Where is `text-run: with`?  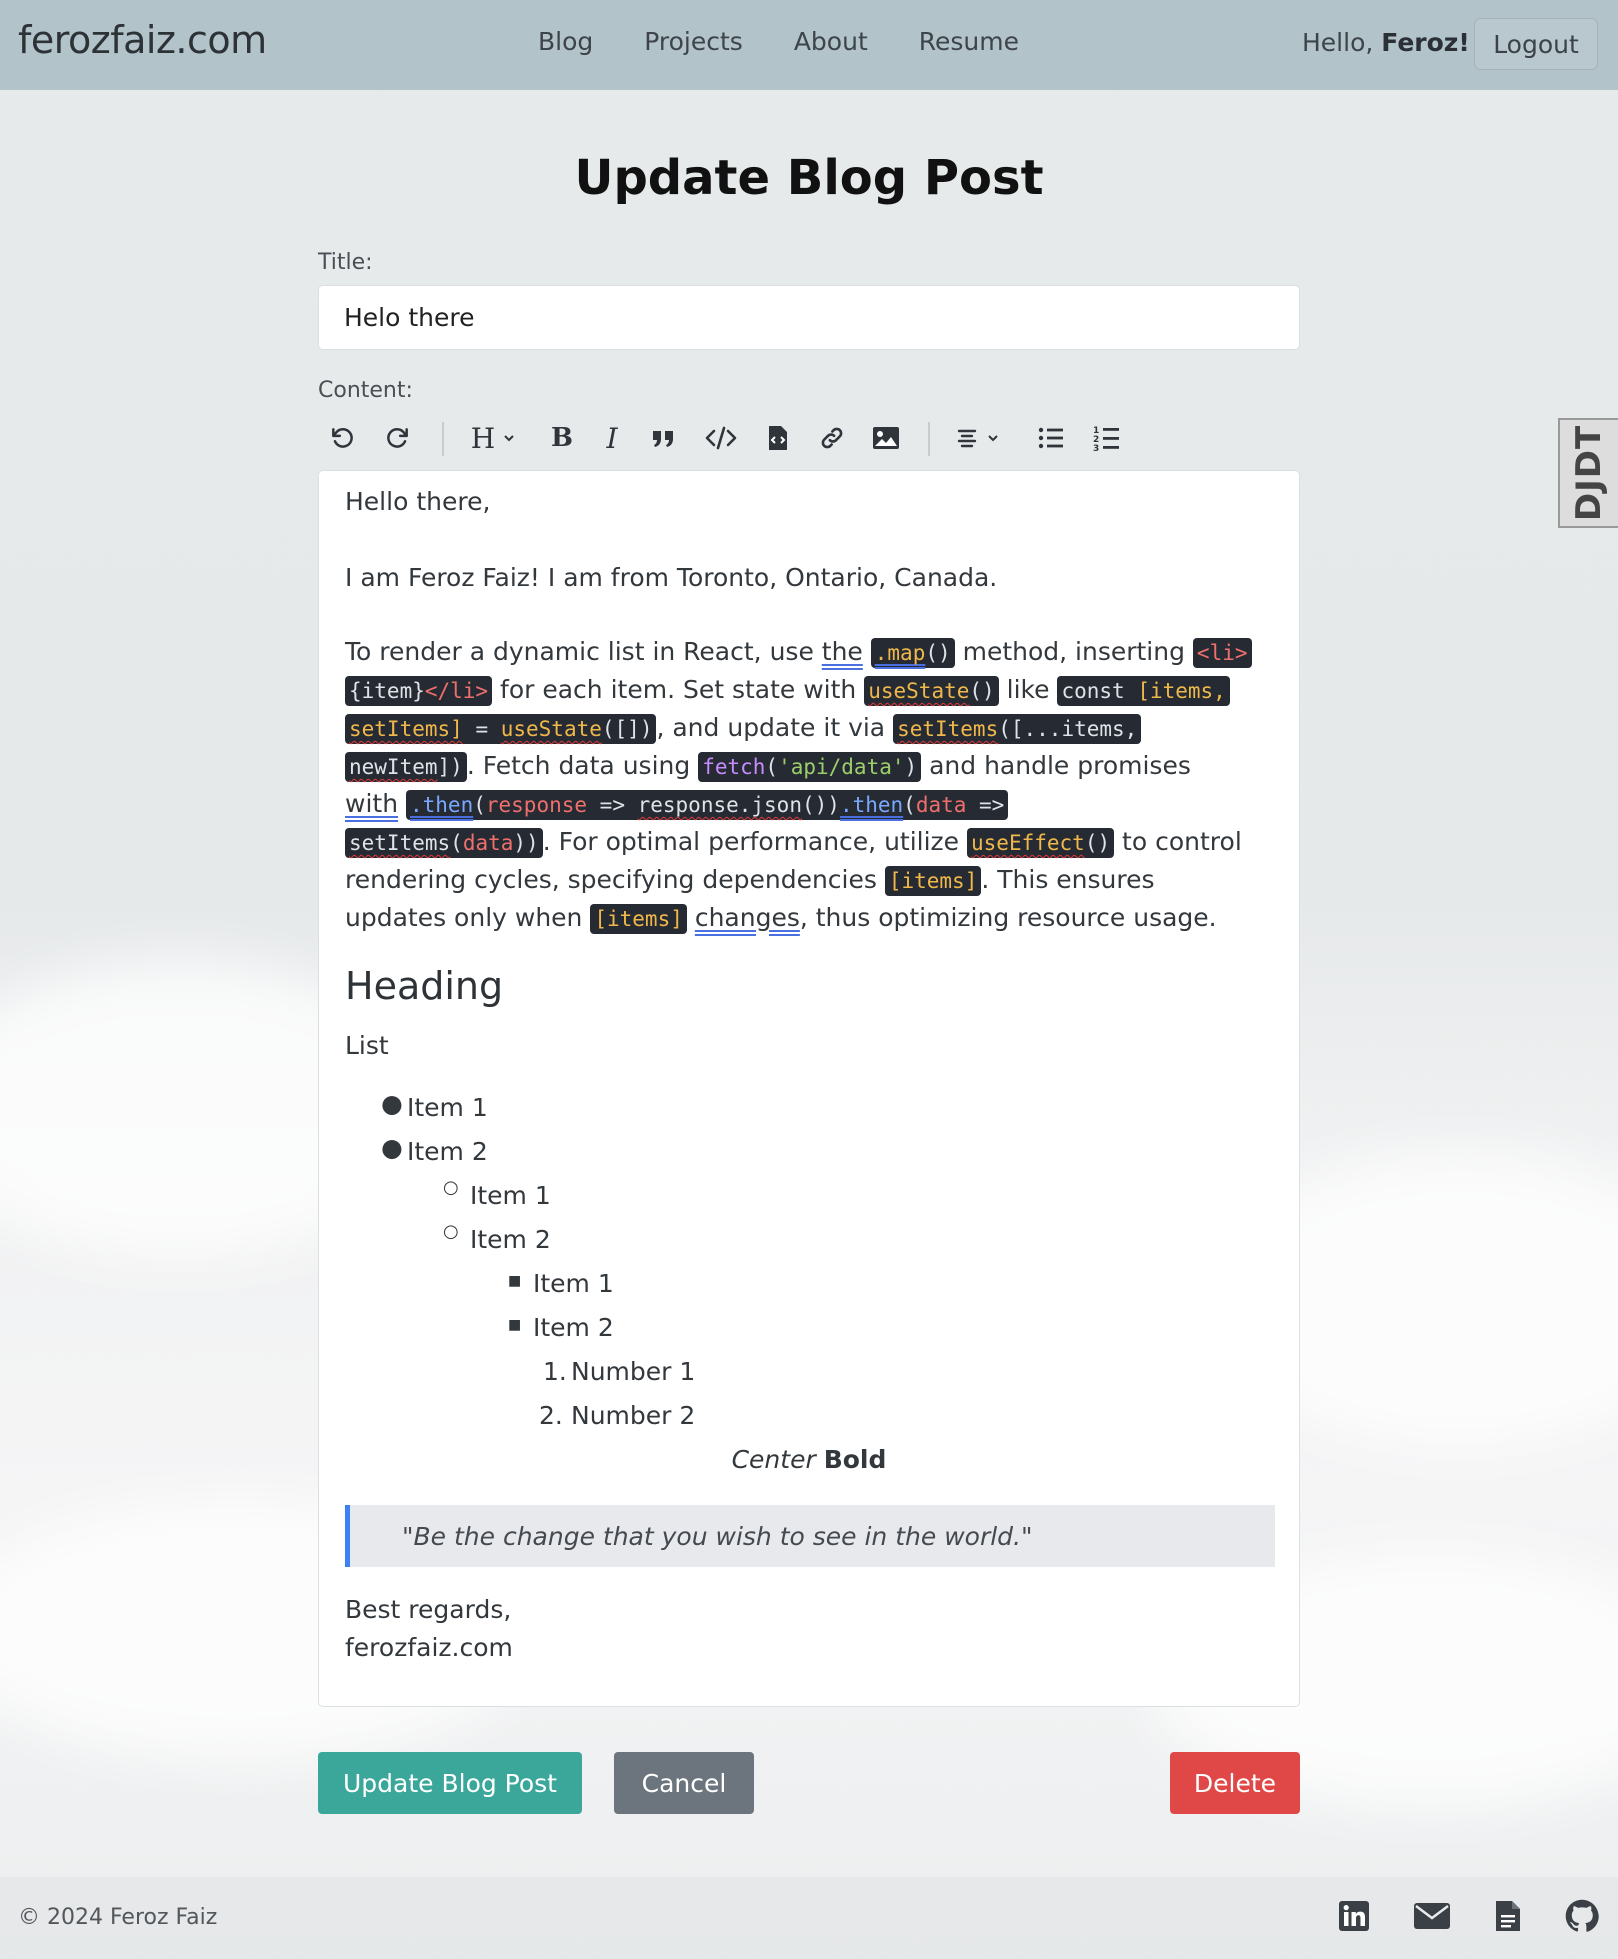 text-run: with is located at coordinates (372, 803).